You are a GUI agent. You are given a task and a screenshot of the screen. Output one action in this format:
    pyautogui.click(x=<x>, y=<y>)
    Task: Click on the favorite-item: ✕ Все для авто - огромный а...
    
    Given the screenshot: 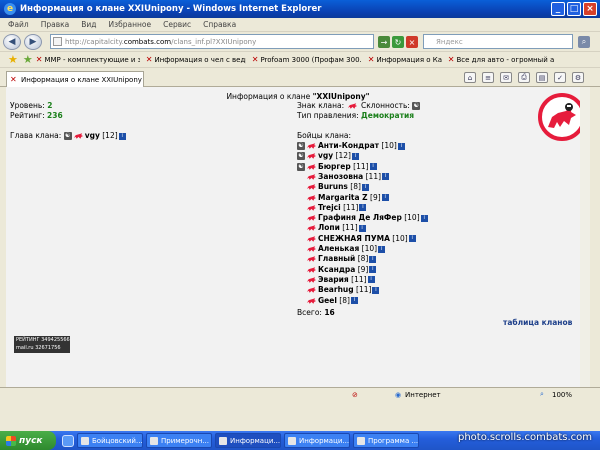 What is the action you would take?
    pyautogui.click(x=501, y=60)
    